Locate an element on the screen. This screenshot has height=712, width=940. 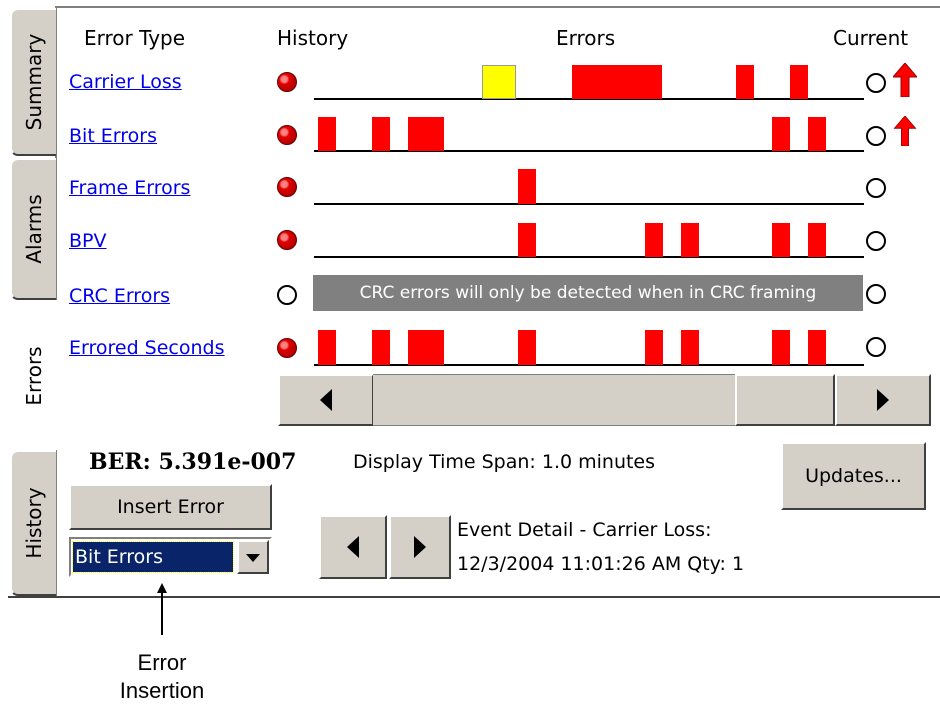
header-history: History is located at coordinates (313, 38).